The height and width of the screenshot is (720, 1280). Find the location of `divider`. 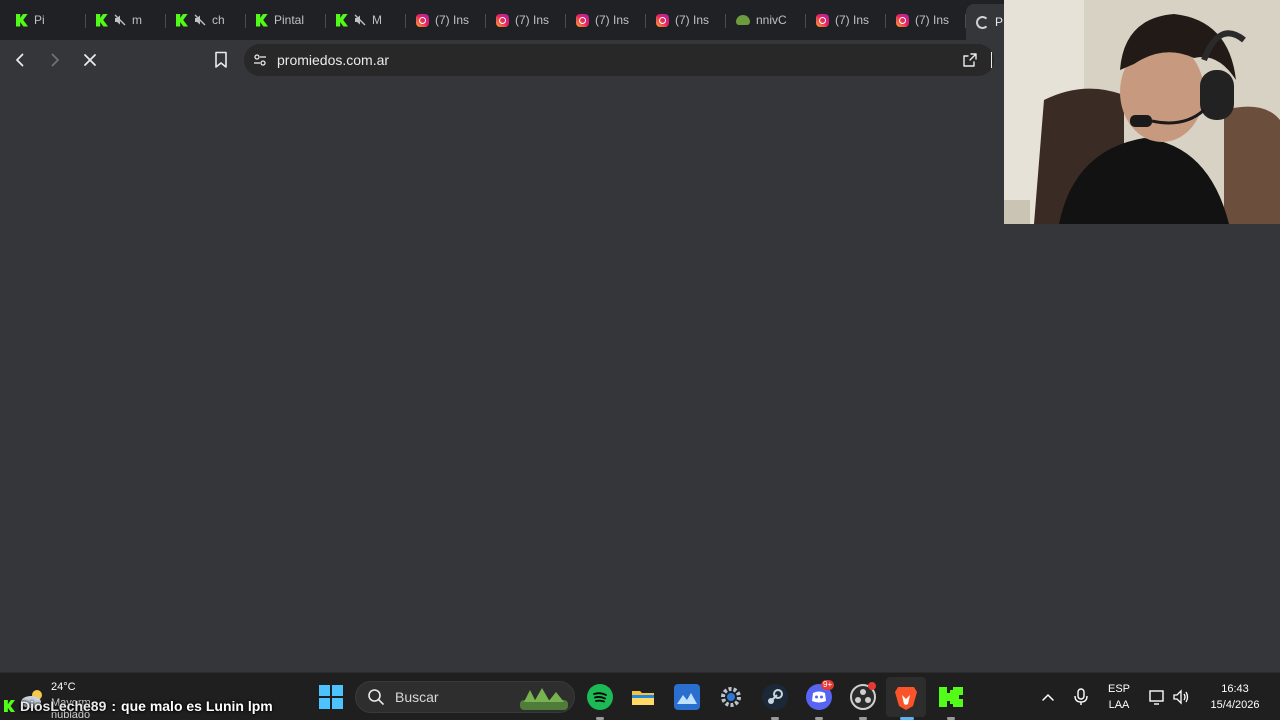

divider is located at coordinates (991, 60).